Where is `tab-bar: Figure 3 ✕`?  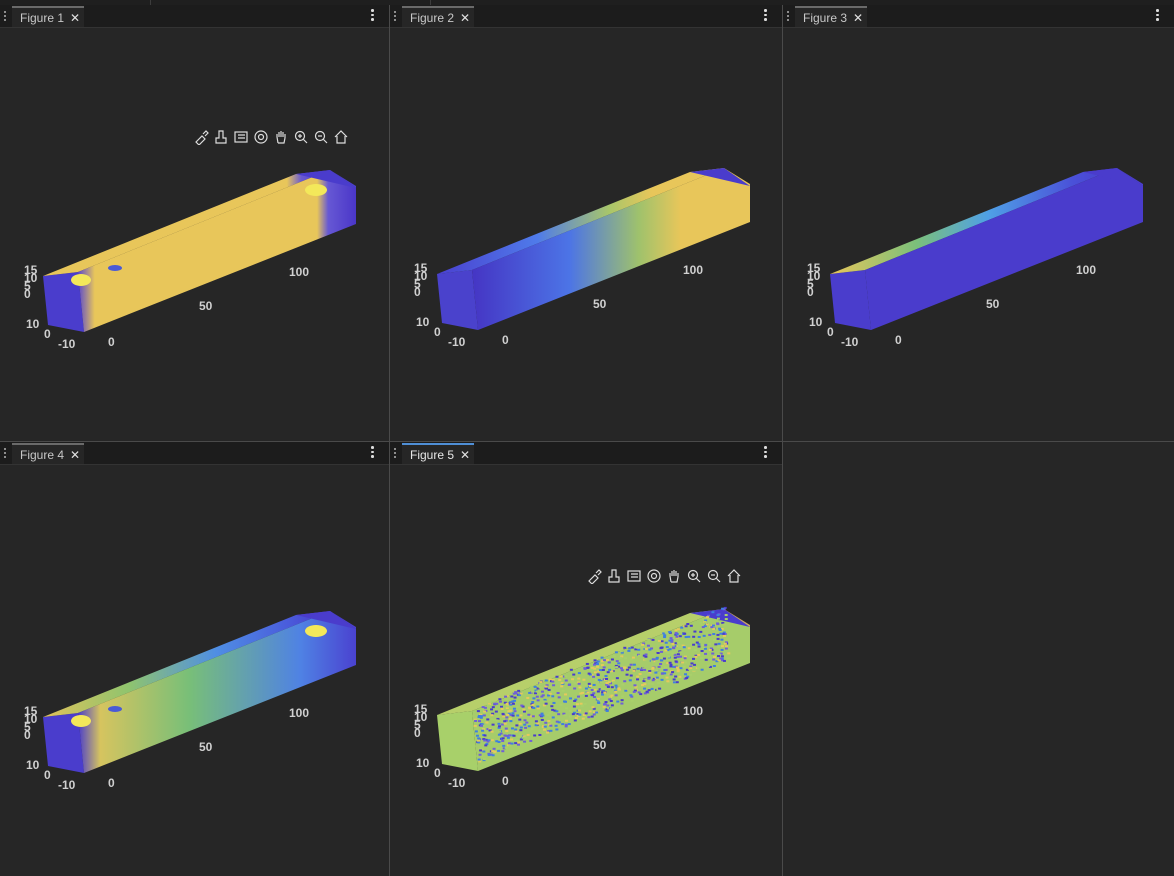 tab-bar: Figure 3 ✕ is located at coordinates (978, 16).